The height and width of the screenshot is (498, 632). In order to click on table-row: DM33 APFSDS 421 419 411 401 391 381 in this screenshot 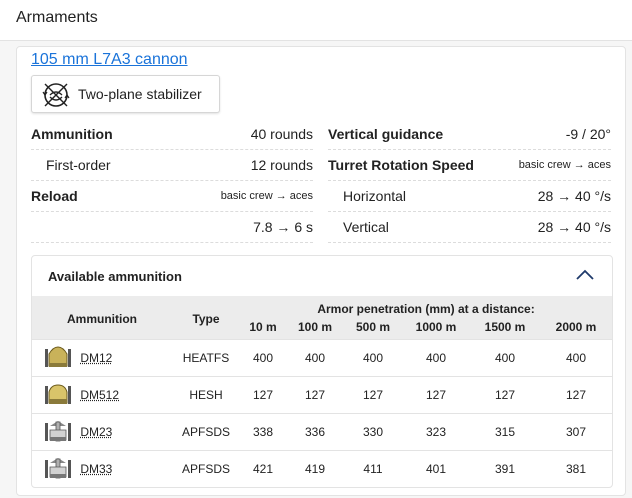, I will do `click(322, 468)`.